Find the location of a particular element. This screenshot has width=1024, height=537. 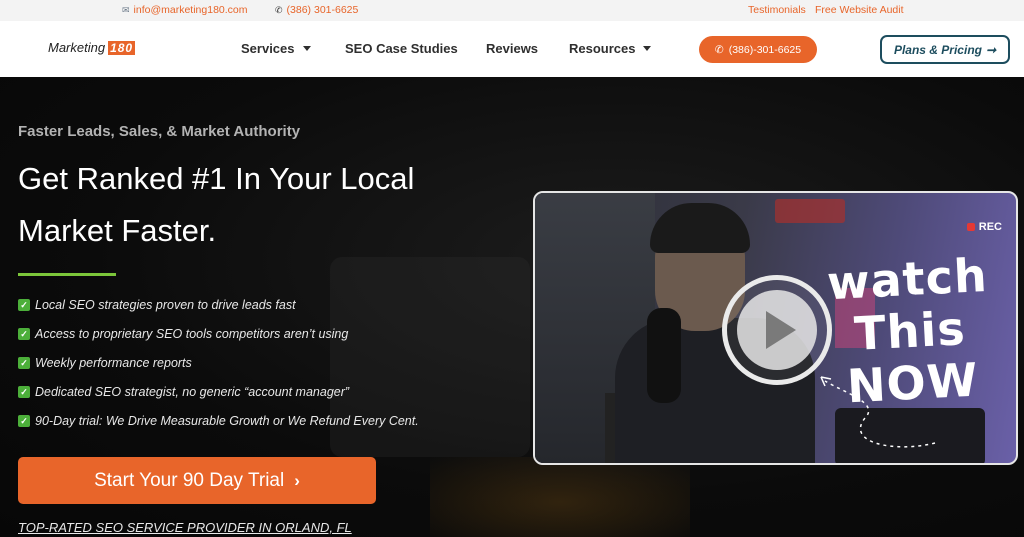

arrow-right-icon: ➞ is located at coordinates (991, 49).